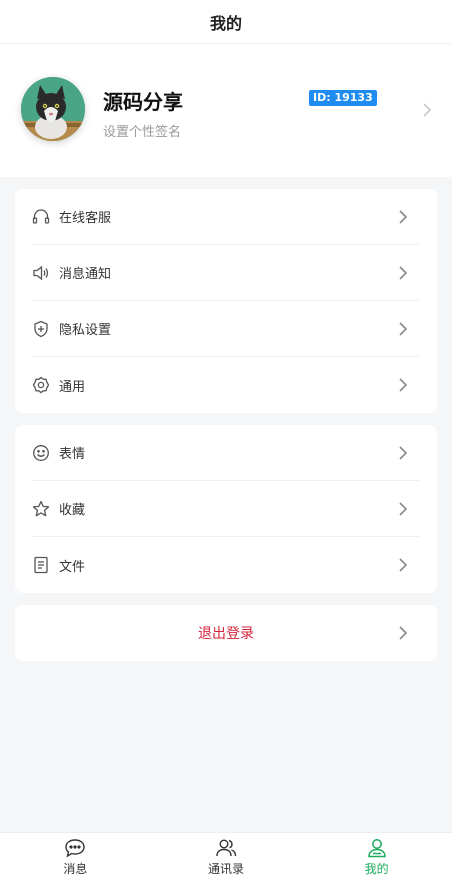  Describe the element at coordinates (41, 453) in the screenshot. I see `smiley-icon` at that location.